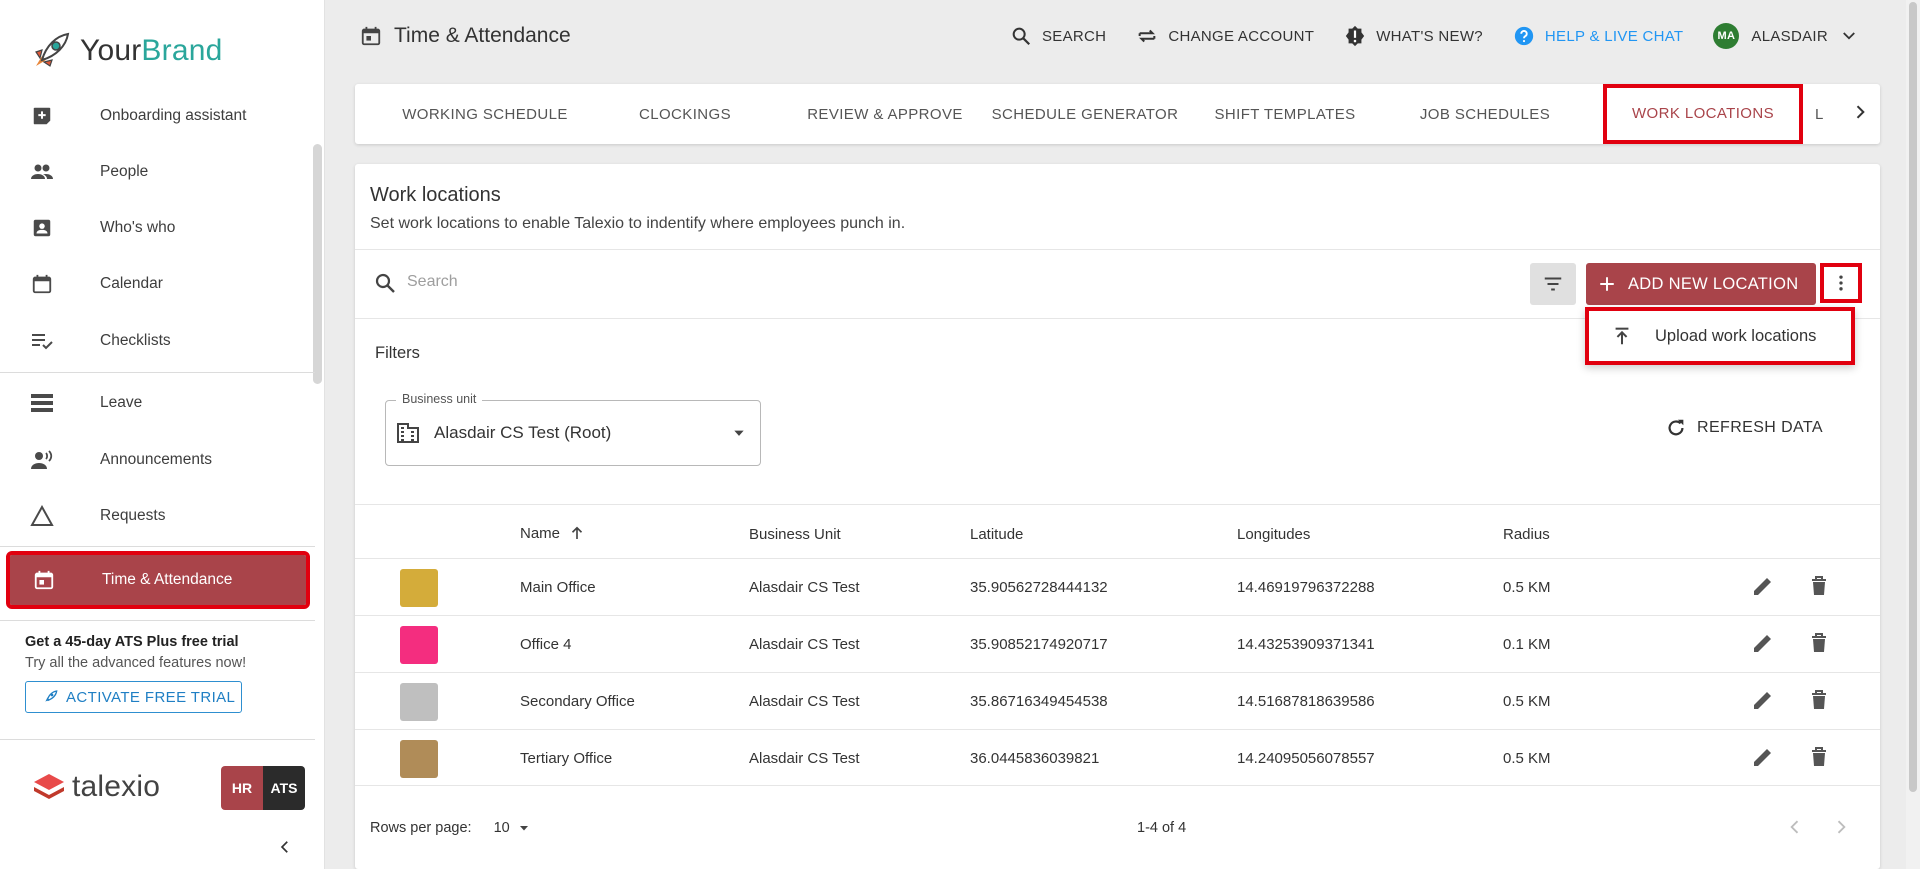 This screenshot has width=1920, height=869. Describe the element at coordinates (116, 786) in the screenshot. I see `talexio-wordmark: talexio` at that location.